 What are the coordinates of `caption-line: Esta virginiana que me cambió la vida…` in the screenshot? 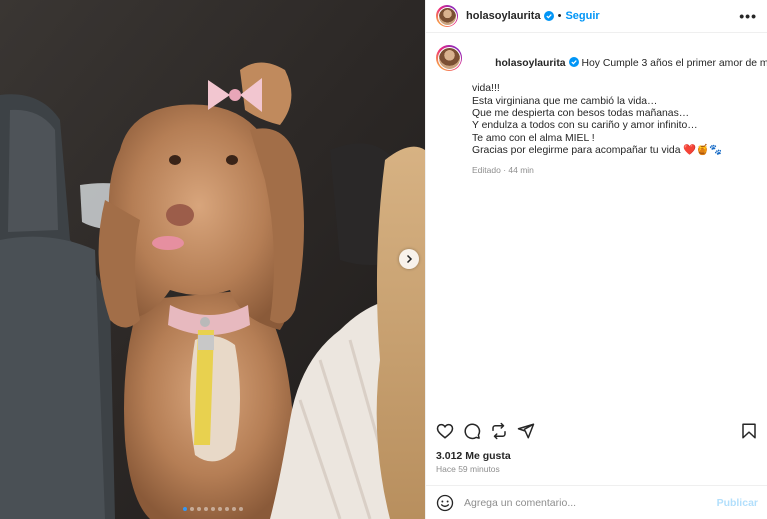 It's located at (565, 101).